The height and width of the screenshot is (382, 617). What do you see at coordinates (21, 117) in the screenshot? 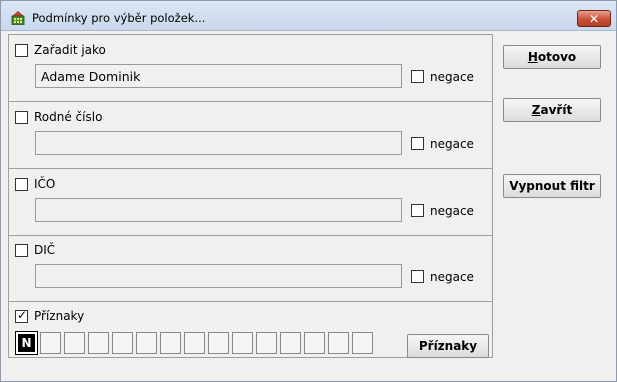
I see `rodne-cislo-checkbox` at bounding box center [21, 117].